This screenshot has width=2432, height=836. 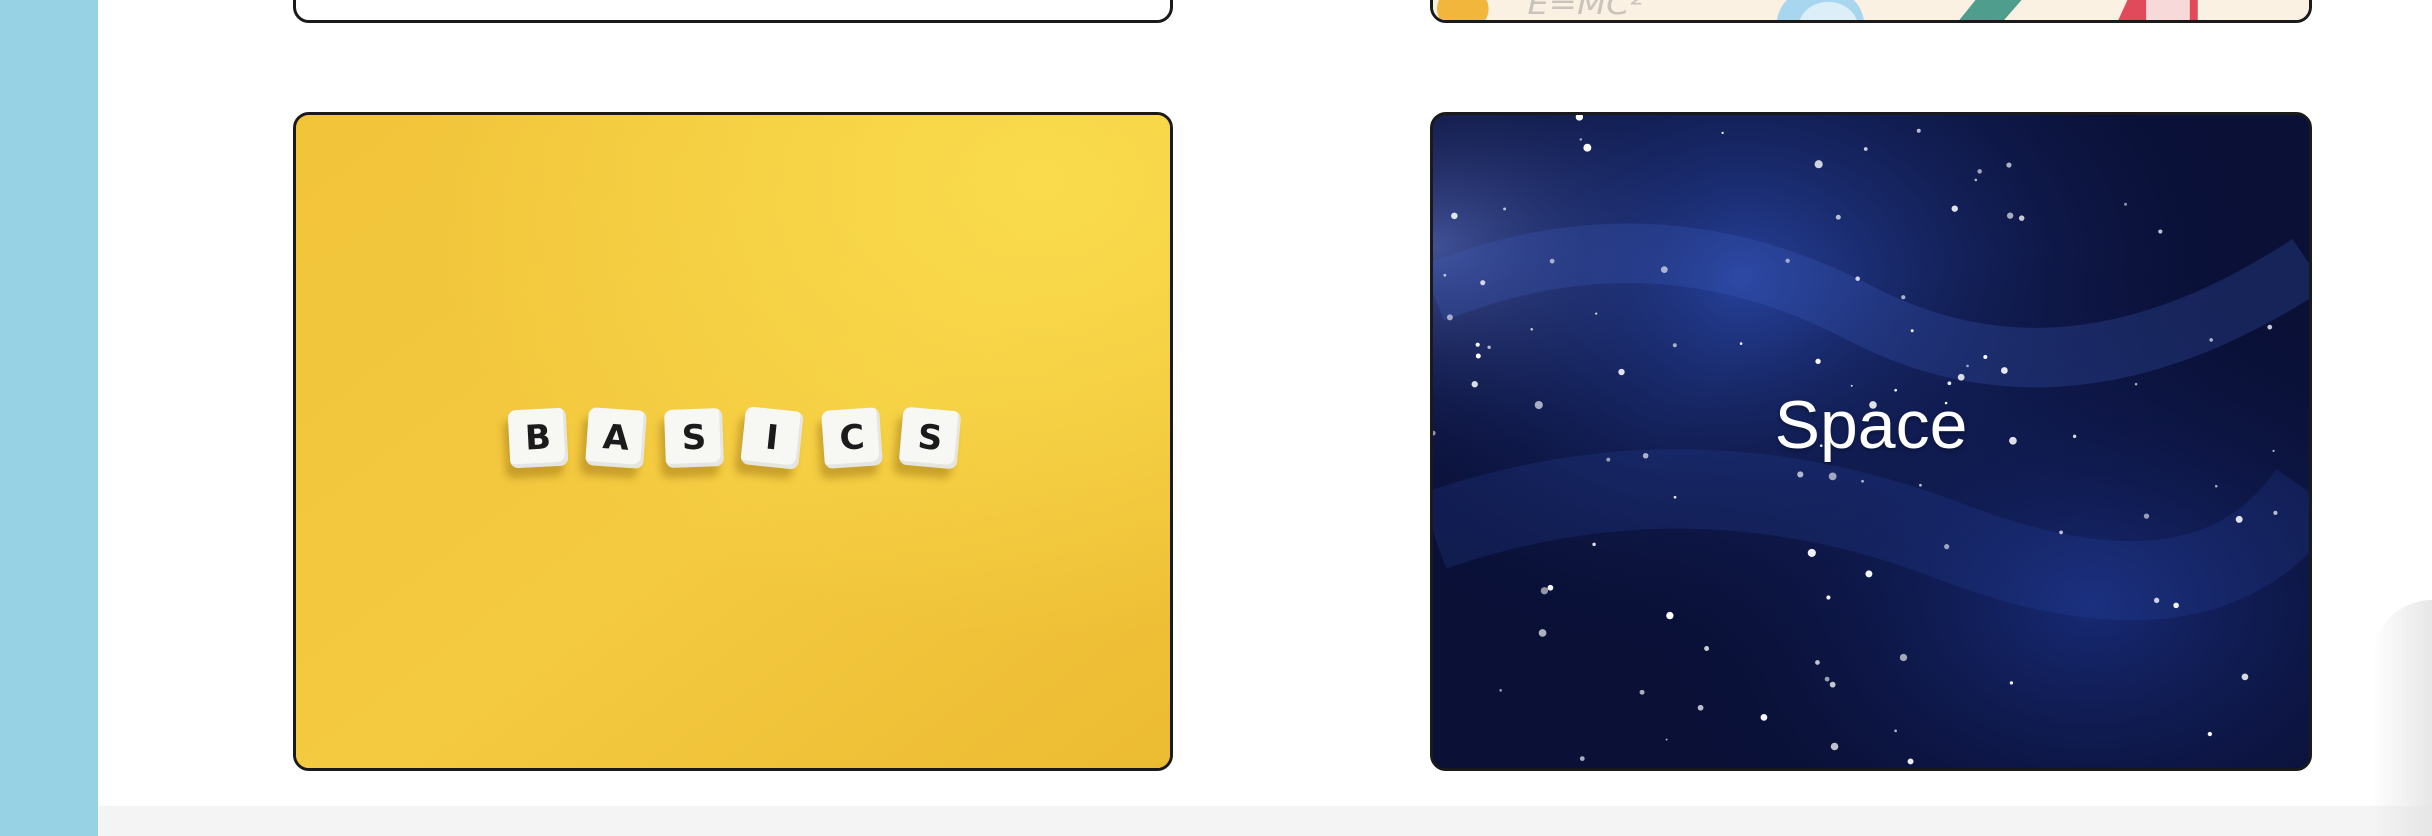 I want to click on letter-die: I, so click(x=772, y=438).